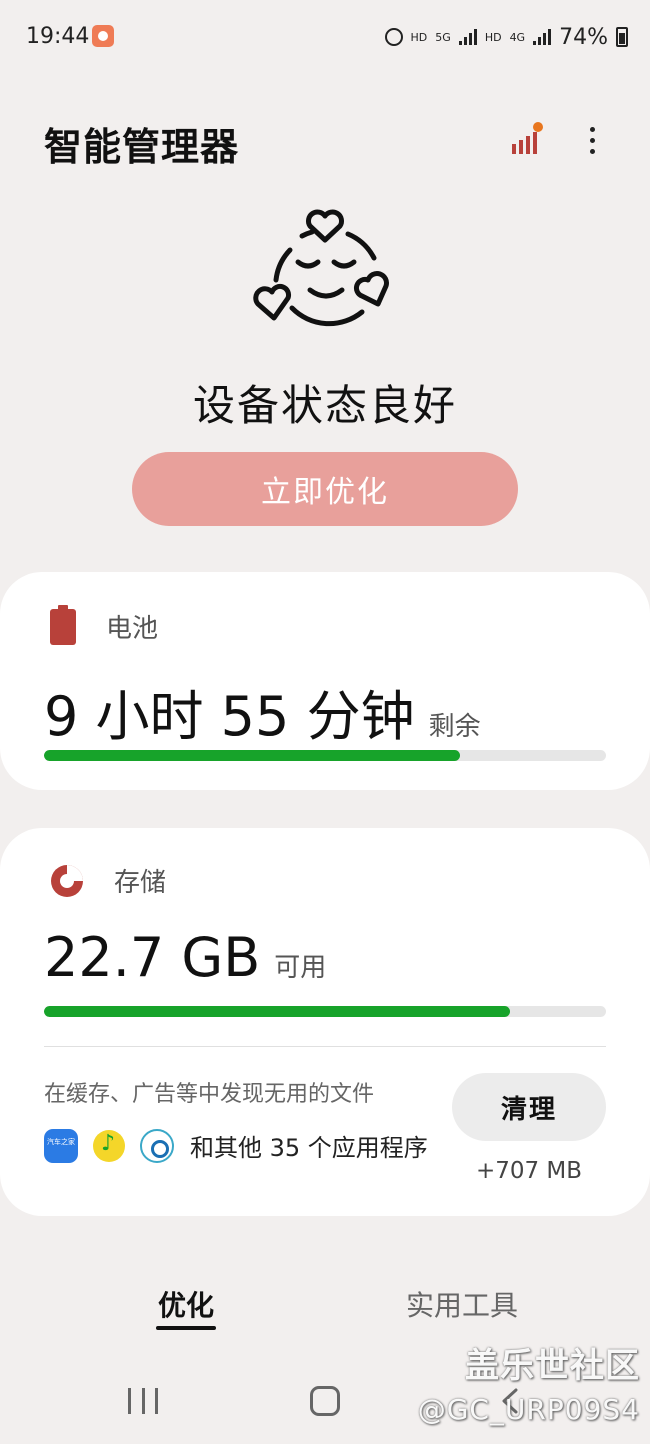 This screenshot has height=1444, width=650. What do you see at coordinates (467, 37) in the screenshot?
I see `signal-bars-icon` at bounding box center [467, 37].